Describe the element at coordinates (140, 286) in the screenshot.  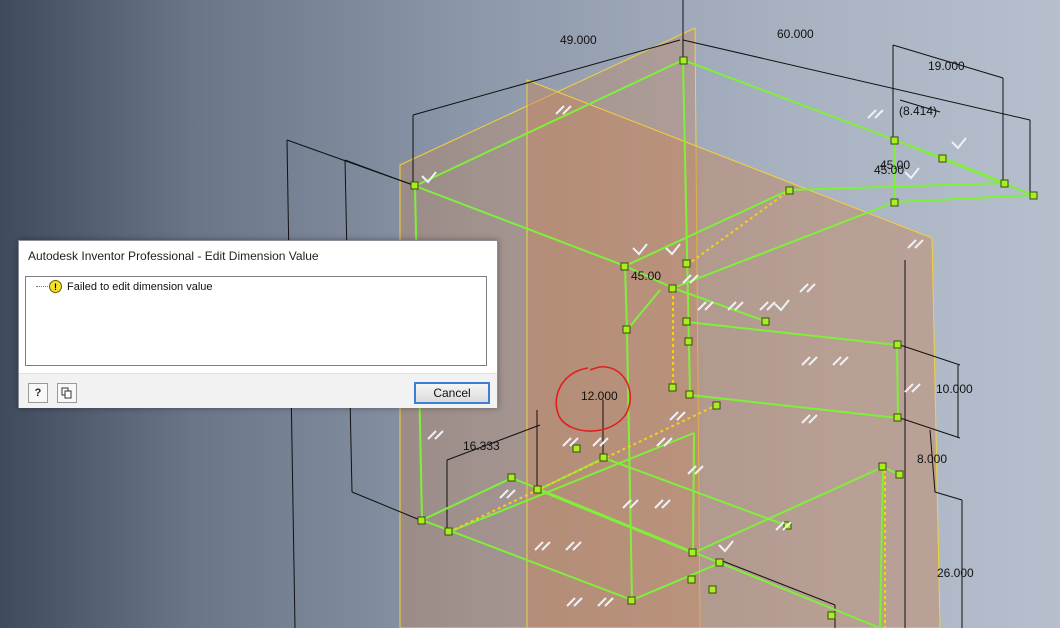
I see `error-message: Failed to edit dimension value` at that location.